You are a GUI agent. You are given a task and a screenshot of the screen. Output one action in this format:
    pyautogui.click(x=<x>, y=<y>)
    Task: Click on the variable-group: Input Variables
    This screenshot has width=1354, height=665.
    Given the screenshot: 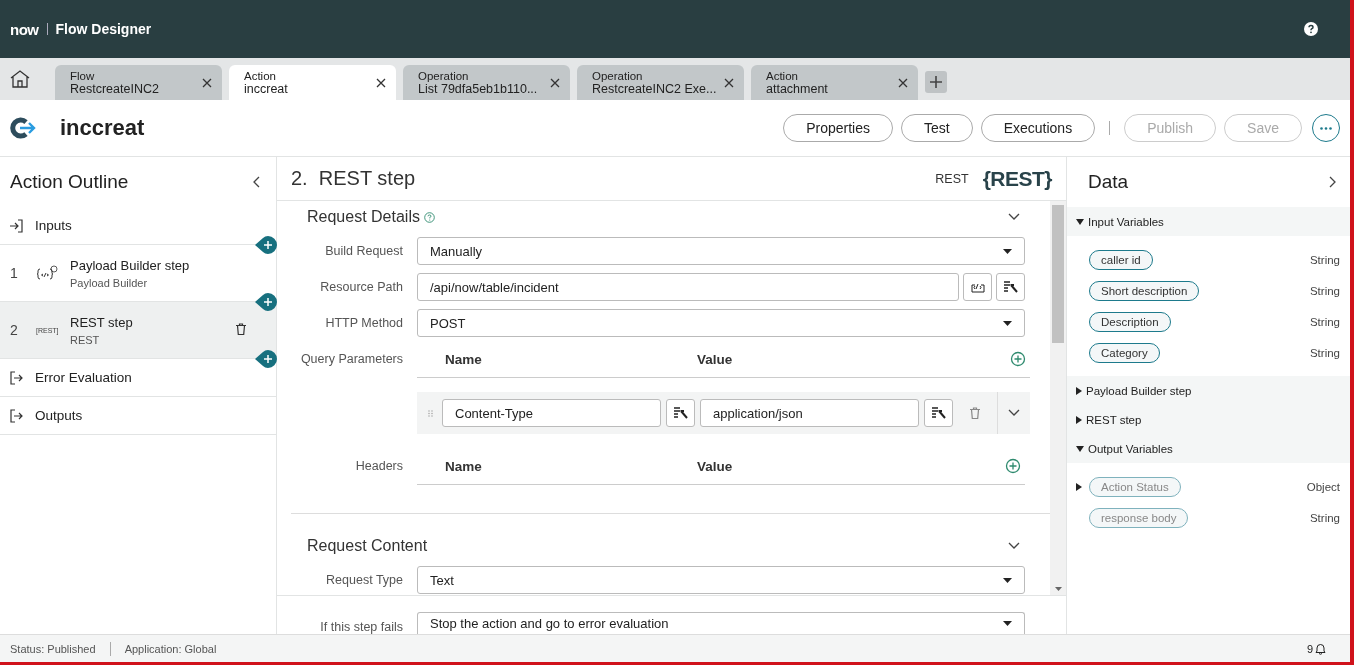 What is the action you would take?
    pyautogui.click(x=1208, y=221)
    